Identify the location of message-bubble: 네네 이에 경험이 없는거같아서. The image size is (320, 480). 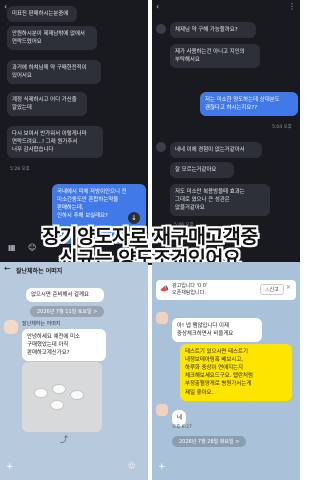
(216, 150).